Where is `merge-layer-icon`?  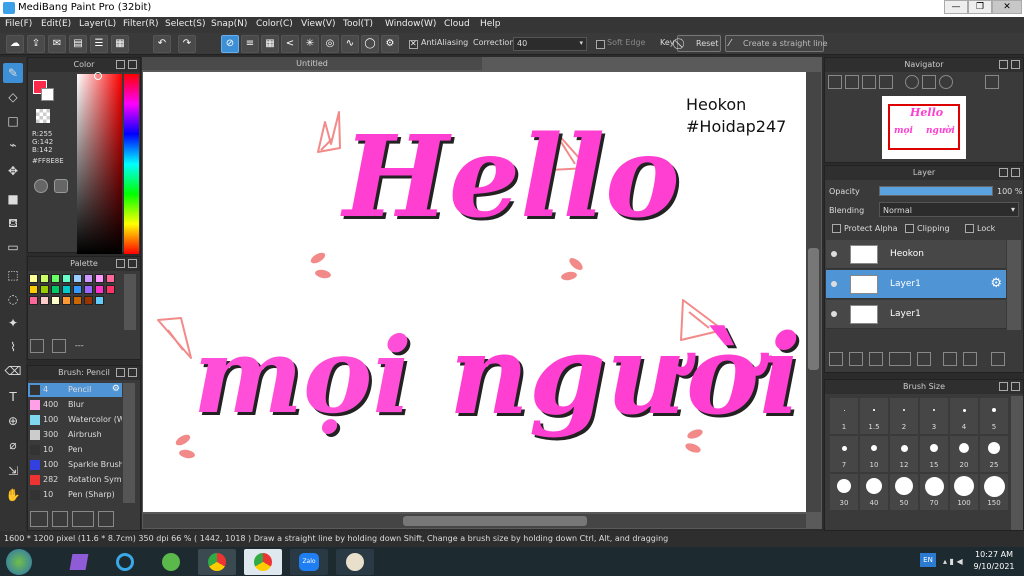 merge-layer-icon is located at coordinates (970, 359).